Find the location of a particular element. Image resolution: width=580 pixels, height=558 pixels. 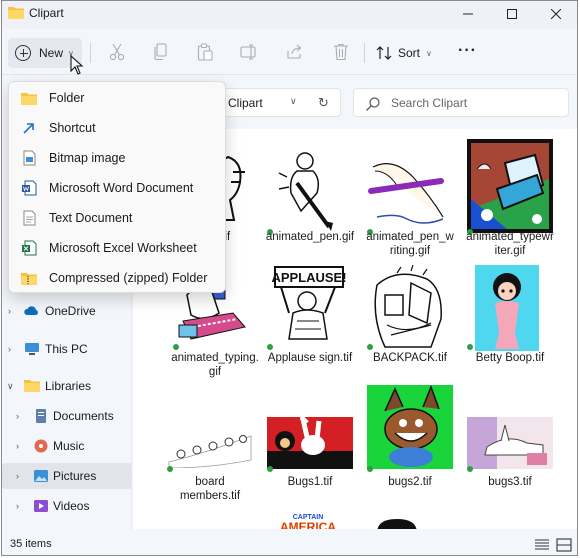

word-icon is located at coordinates (28, 188).